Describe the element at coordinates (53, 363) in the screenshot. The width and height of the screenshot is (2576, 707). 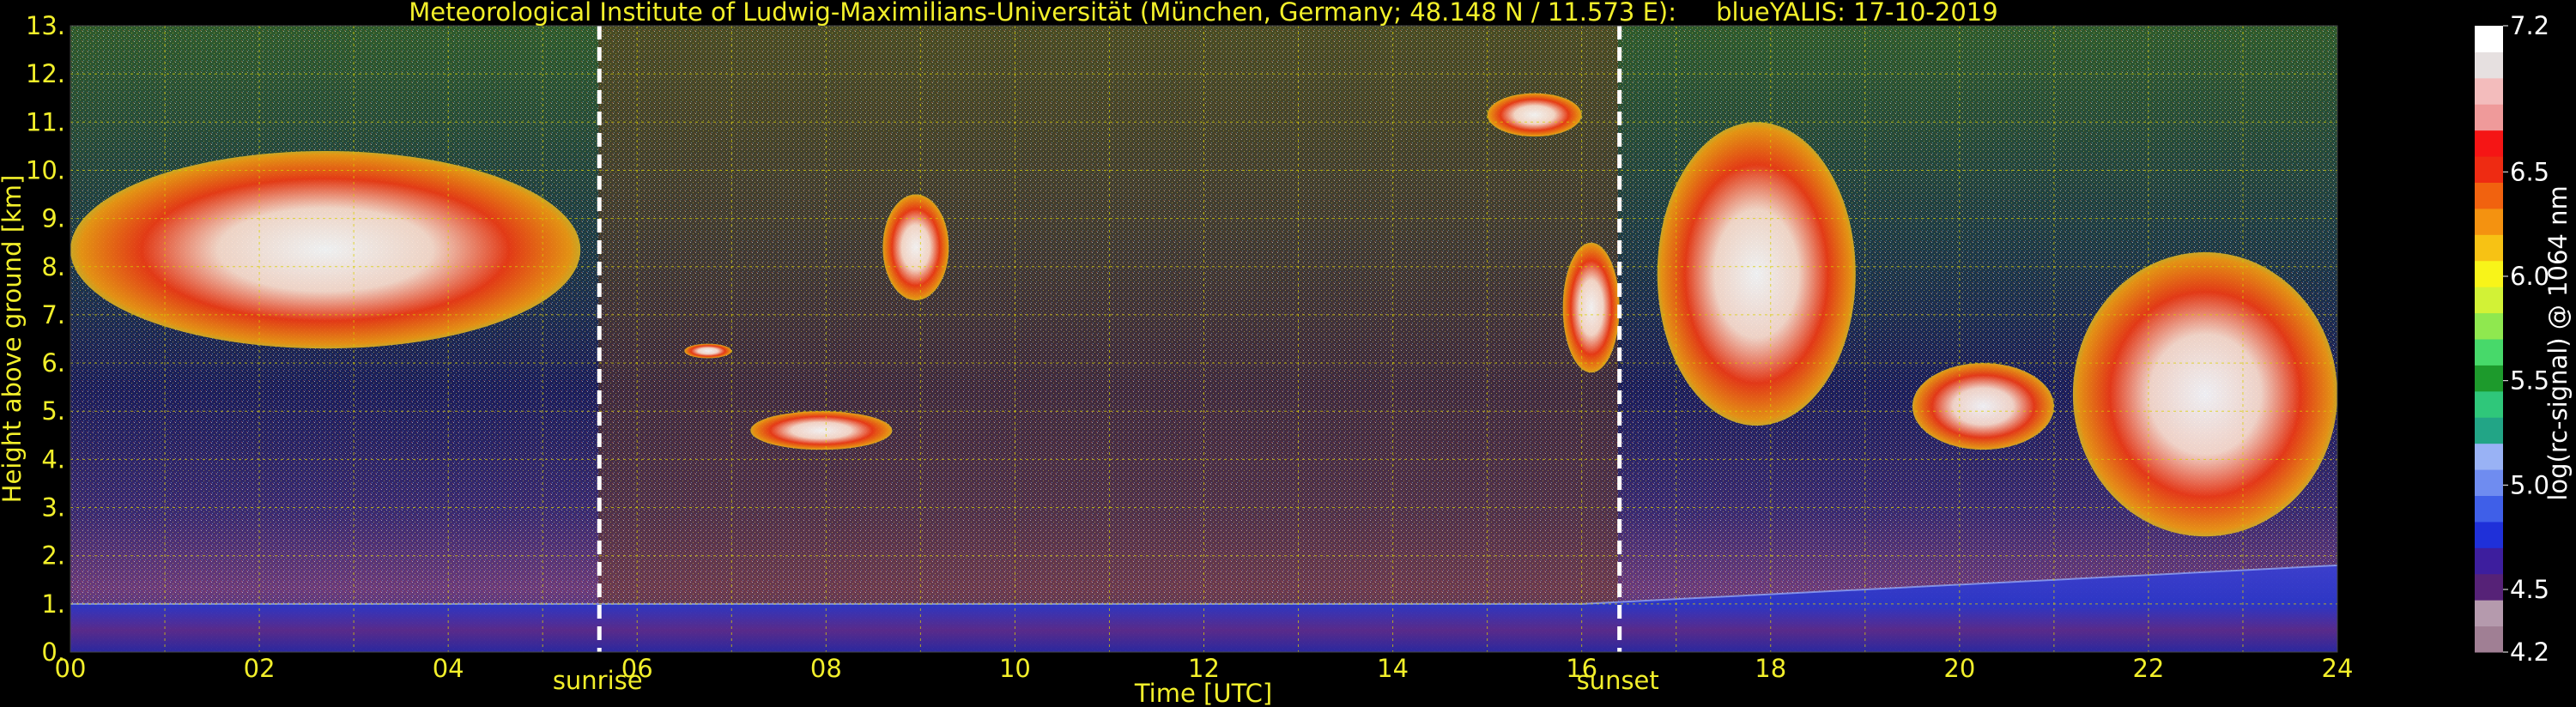
I see `y-tick-label: 6.` at that location.